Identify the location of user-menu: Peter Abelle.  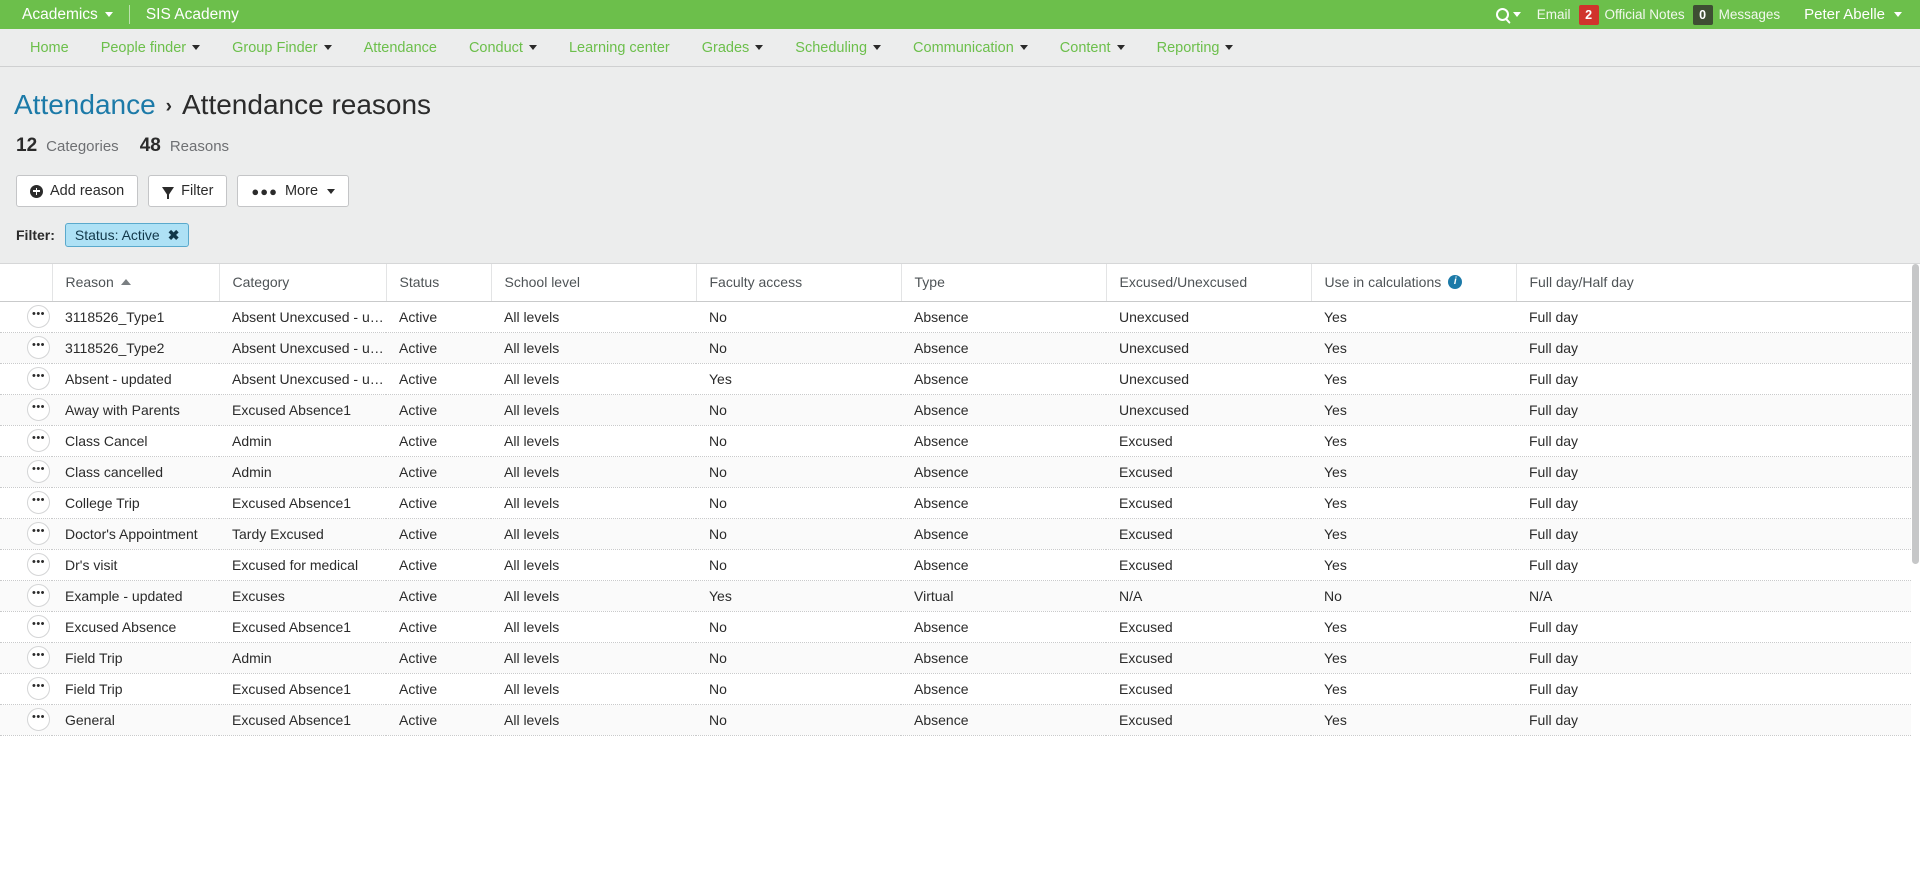
(1853, 14).